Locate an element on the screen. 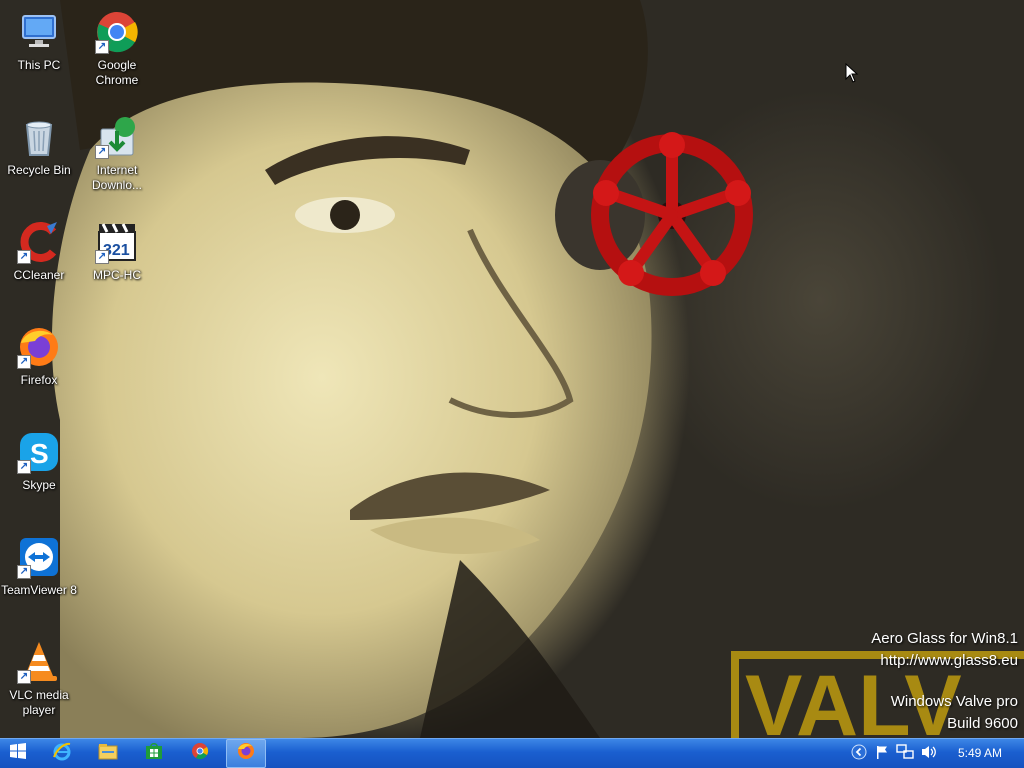 This screenshot has height=768, width=1024. desktop-icon-teamviewer: ↗ TeamViewer 8 is located at coordinates (39, 565).